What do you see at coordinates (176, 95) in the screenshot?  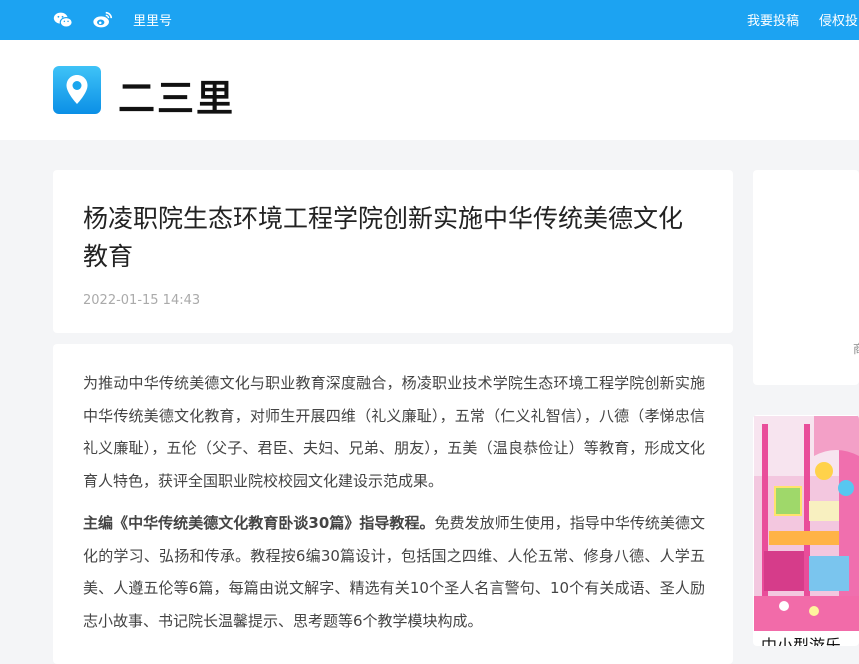 I see `site-name: 二三里` at bounding box center [176, 95].